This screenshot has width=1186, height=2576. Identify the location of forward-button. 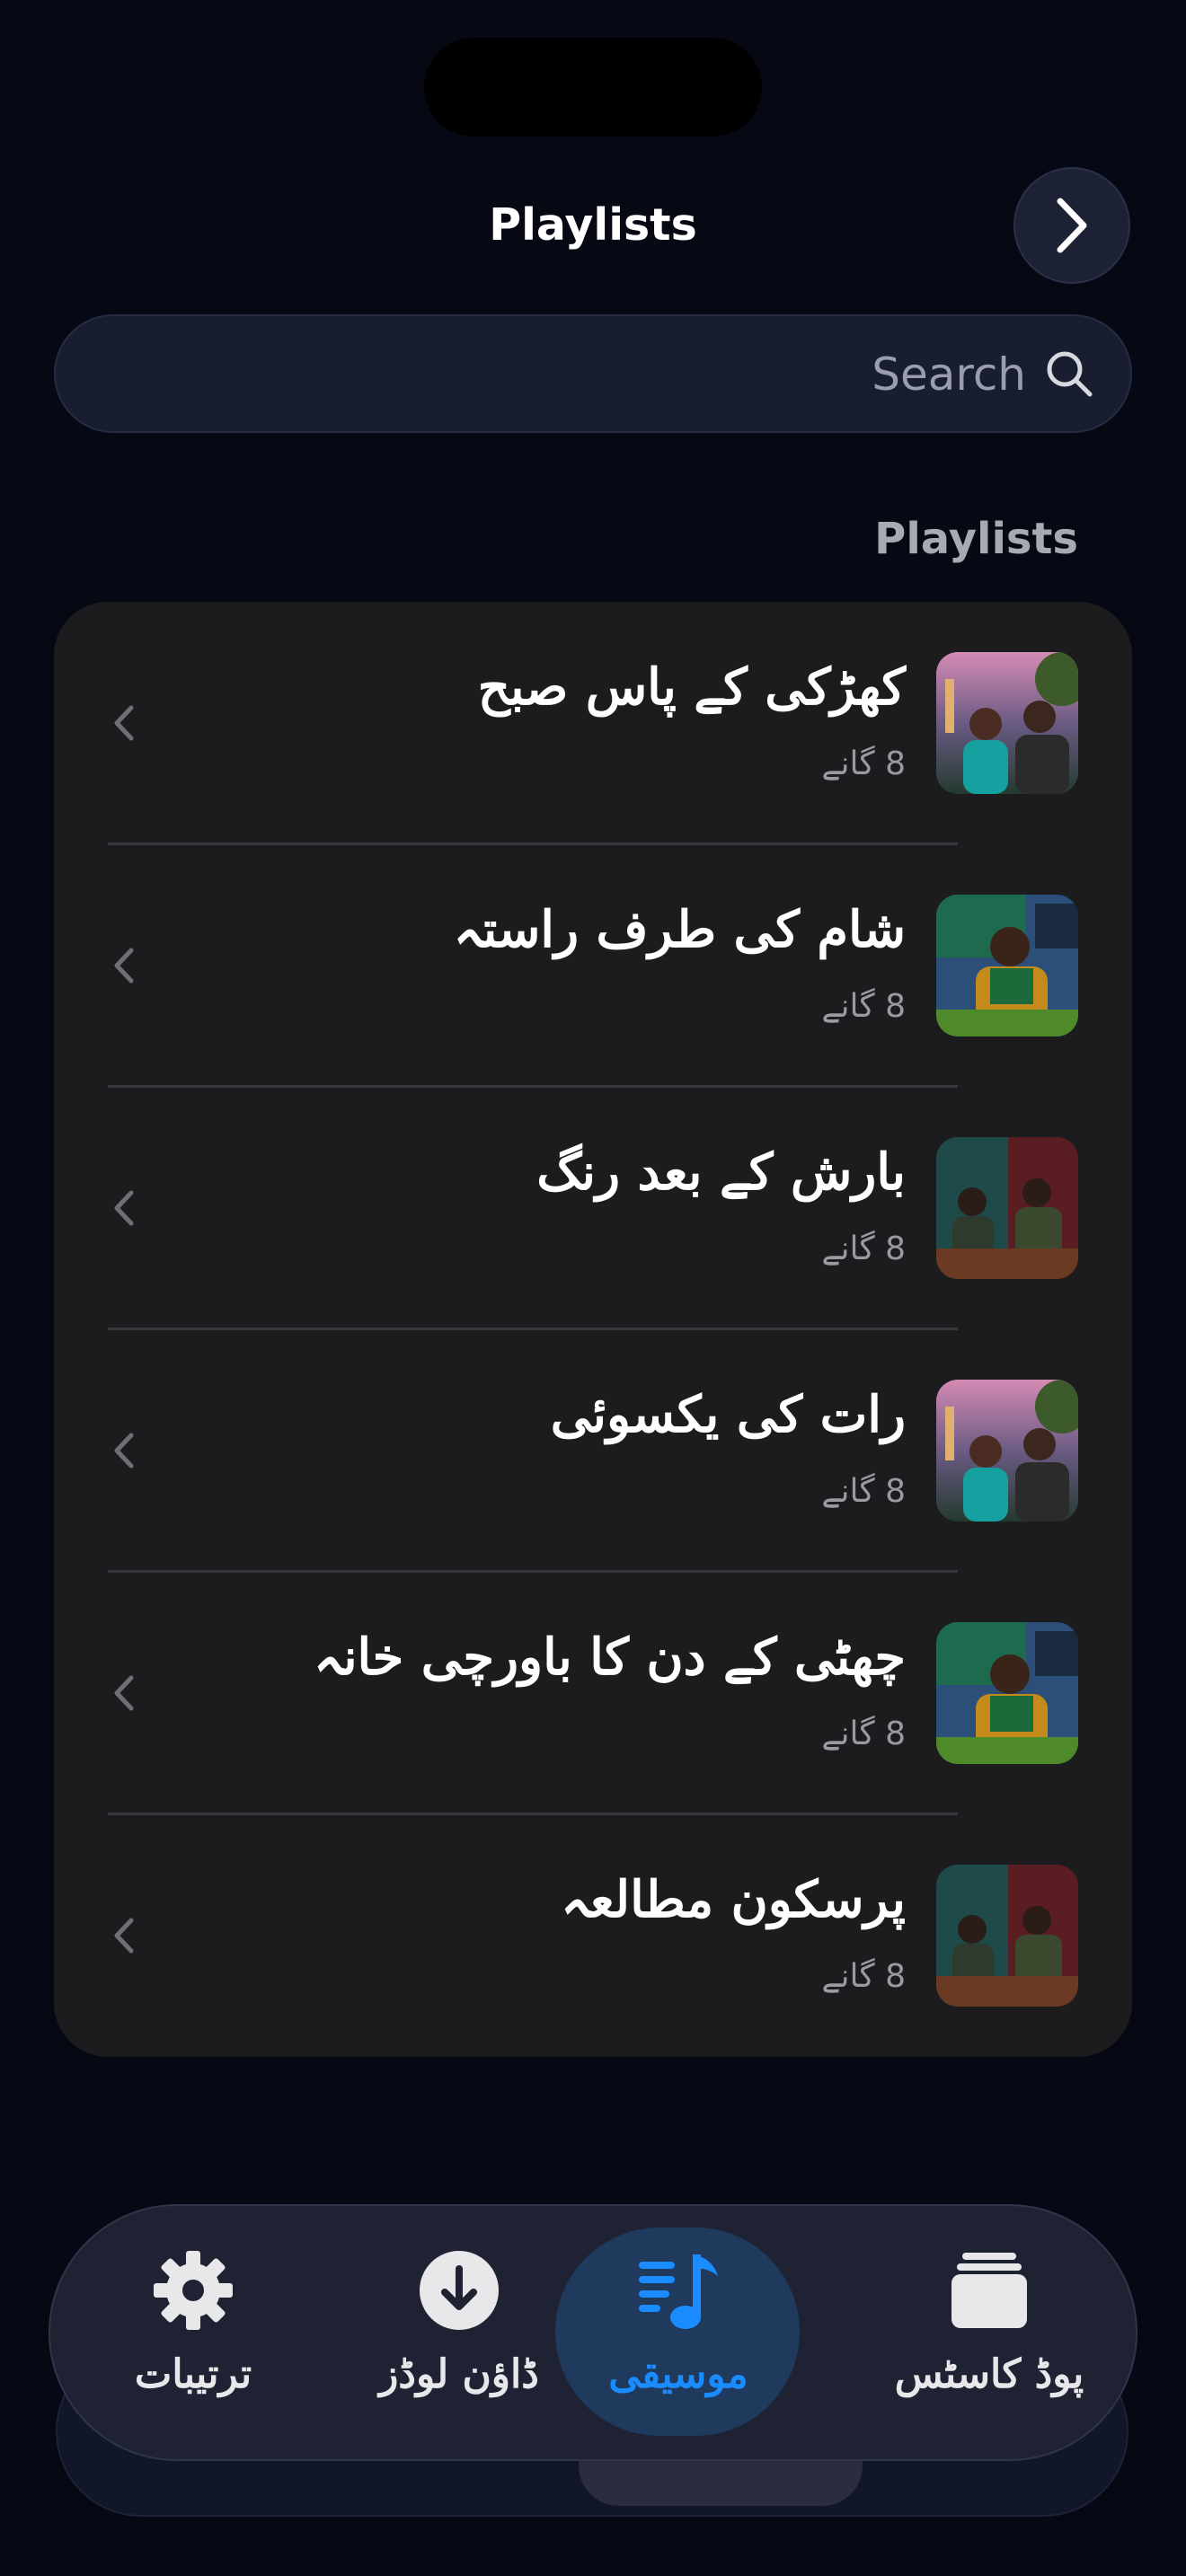
(1071, 225).